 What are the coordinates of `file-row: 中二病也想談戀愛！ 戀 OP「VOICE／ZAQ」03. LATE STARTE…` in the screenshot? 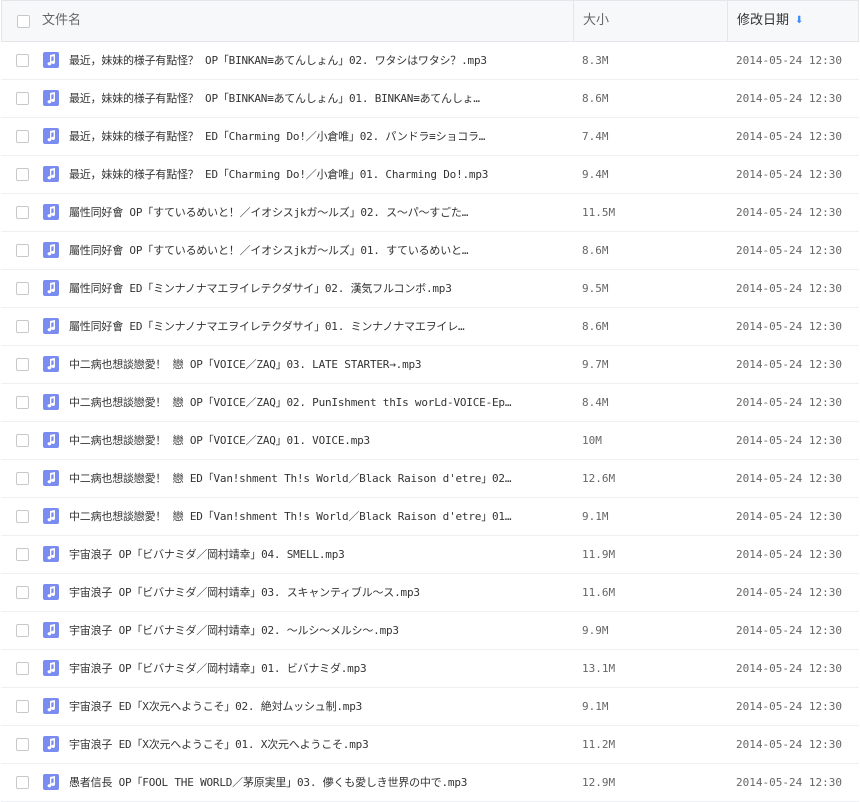 It's located at (430, 365).